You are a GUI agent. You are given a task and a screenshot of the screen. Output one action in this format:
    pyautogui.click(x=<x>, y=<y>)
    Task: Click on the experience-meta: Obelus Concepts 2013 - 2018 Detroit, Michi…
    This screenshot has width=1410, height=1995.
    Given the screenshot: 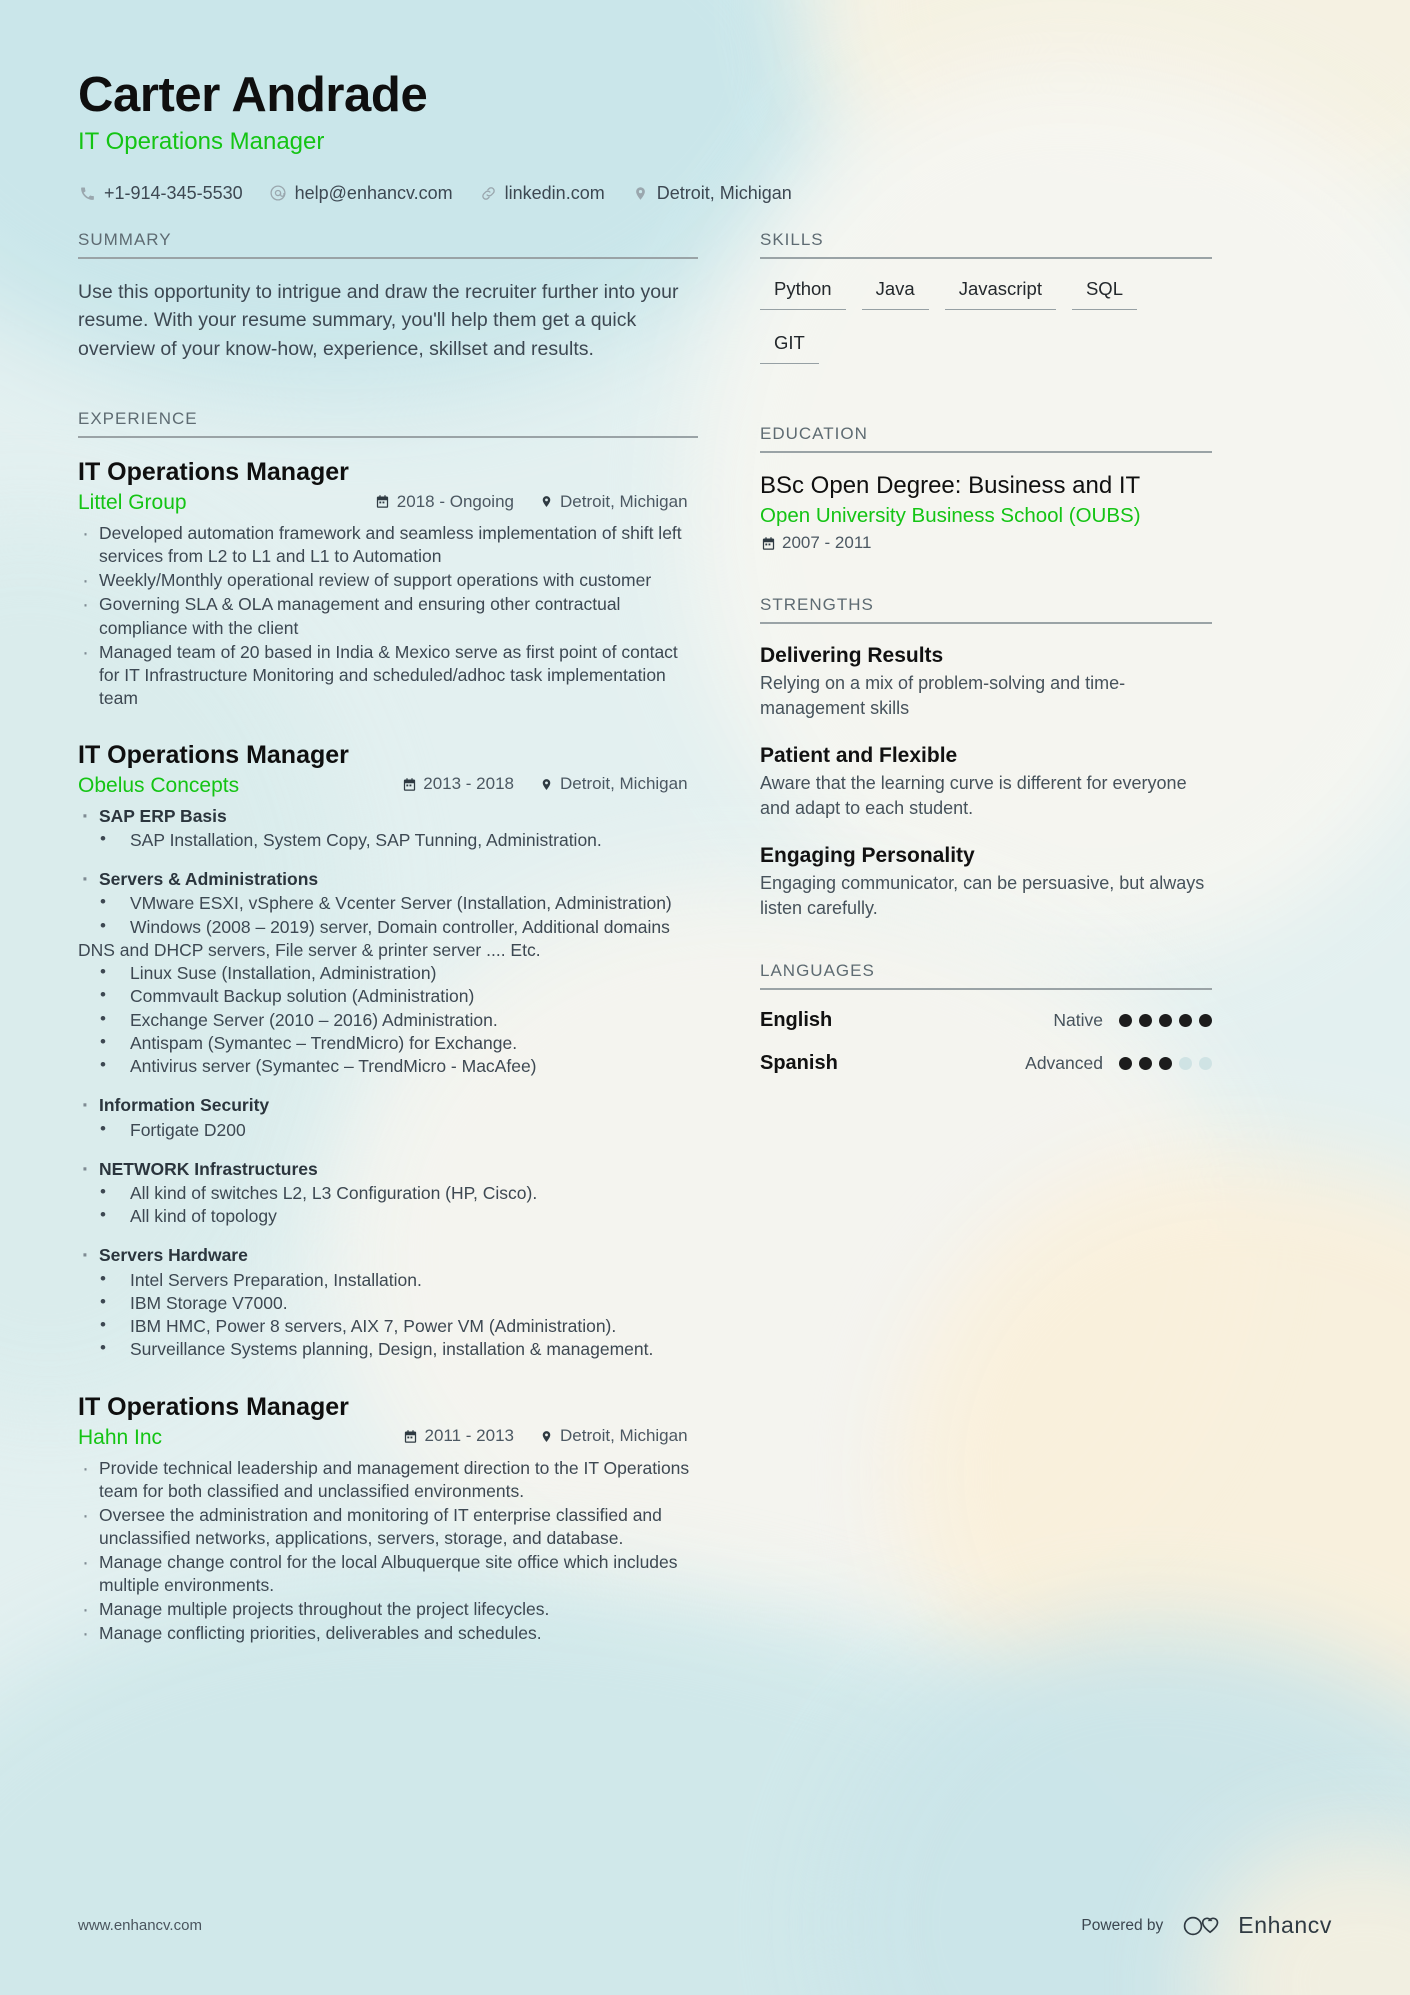 What is the action you would take?
    pyautogui.click(x=388, y=786)
    